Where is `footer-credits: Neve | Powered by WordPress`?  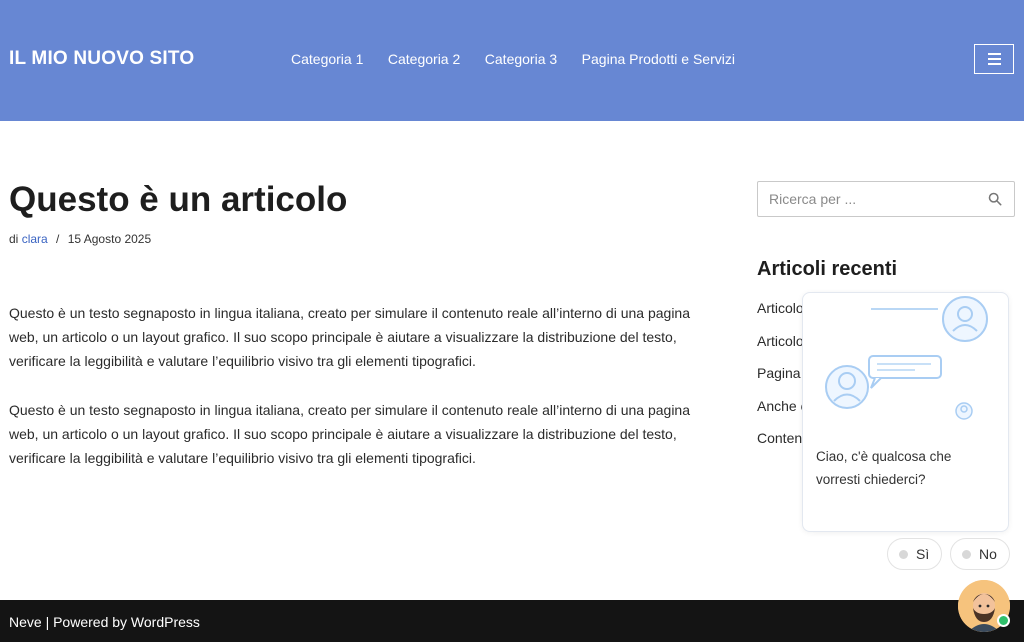
footer-credits: Neve | Powered by WordPress is located at coordinates (104, 622).